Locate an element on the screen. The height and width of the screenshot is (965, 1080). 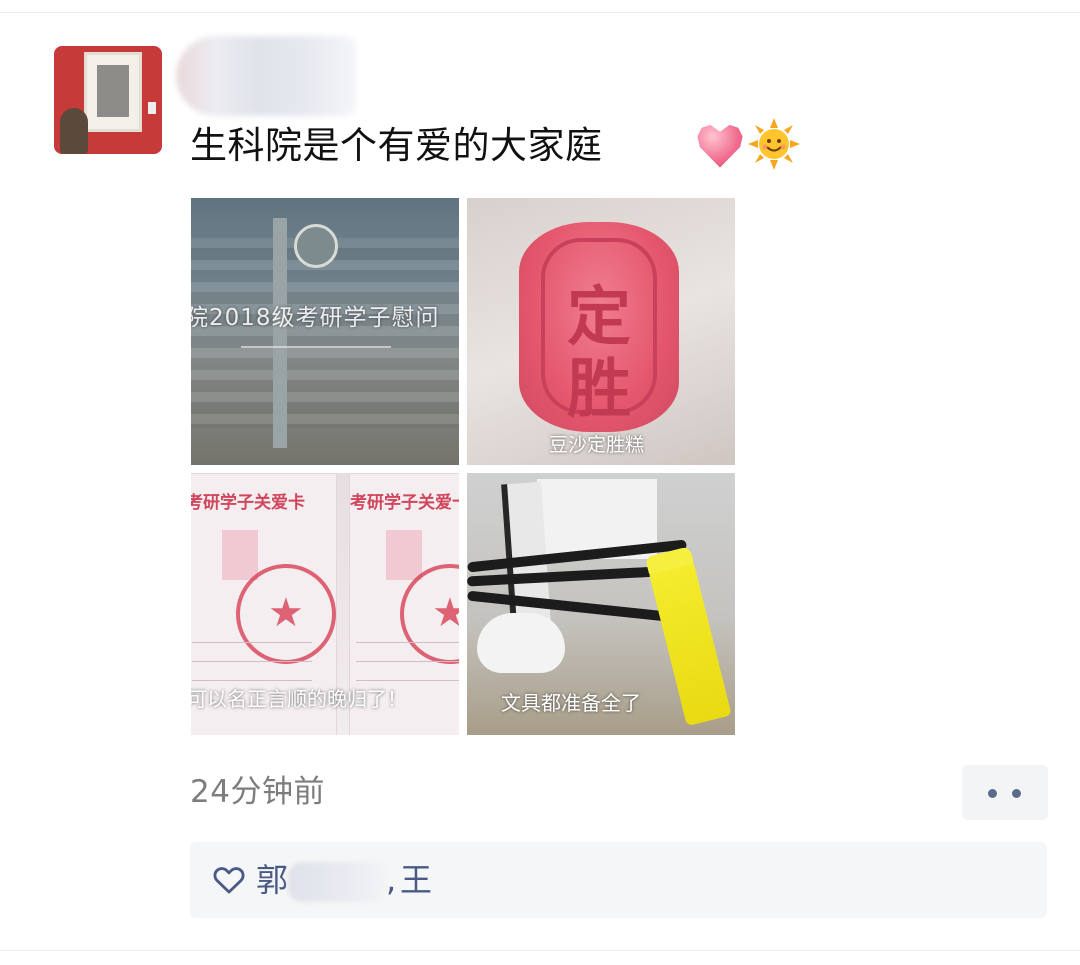
photo-banner: 院2018级考研学子慰问 is located at coordinates (325, 331).